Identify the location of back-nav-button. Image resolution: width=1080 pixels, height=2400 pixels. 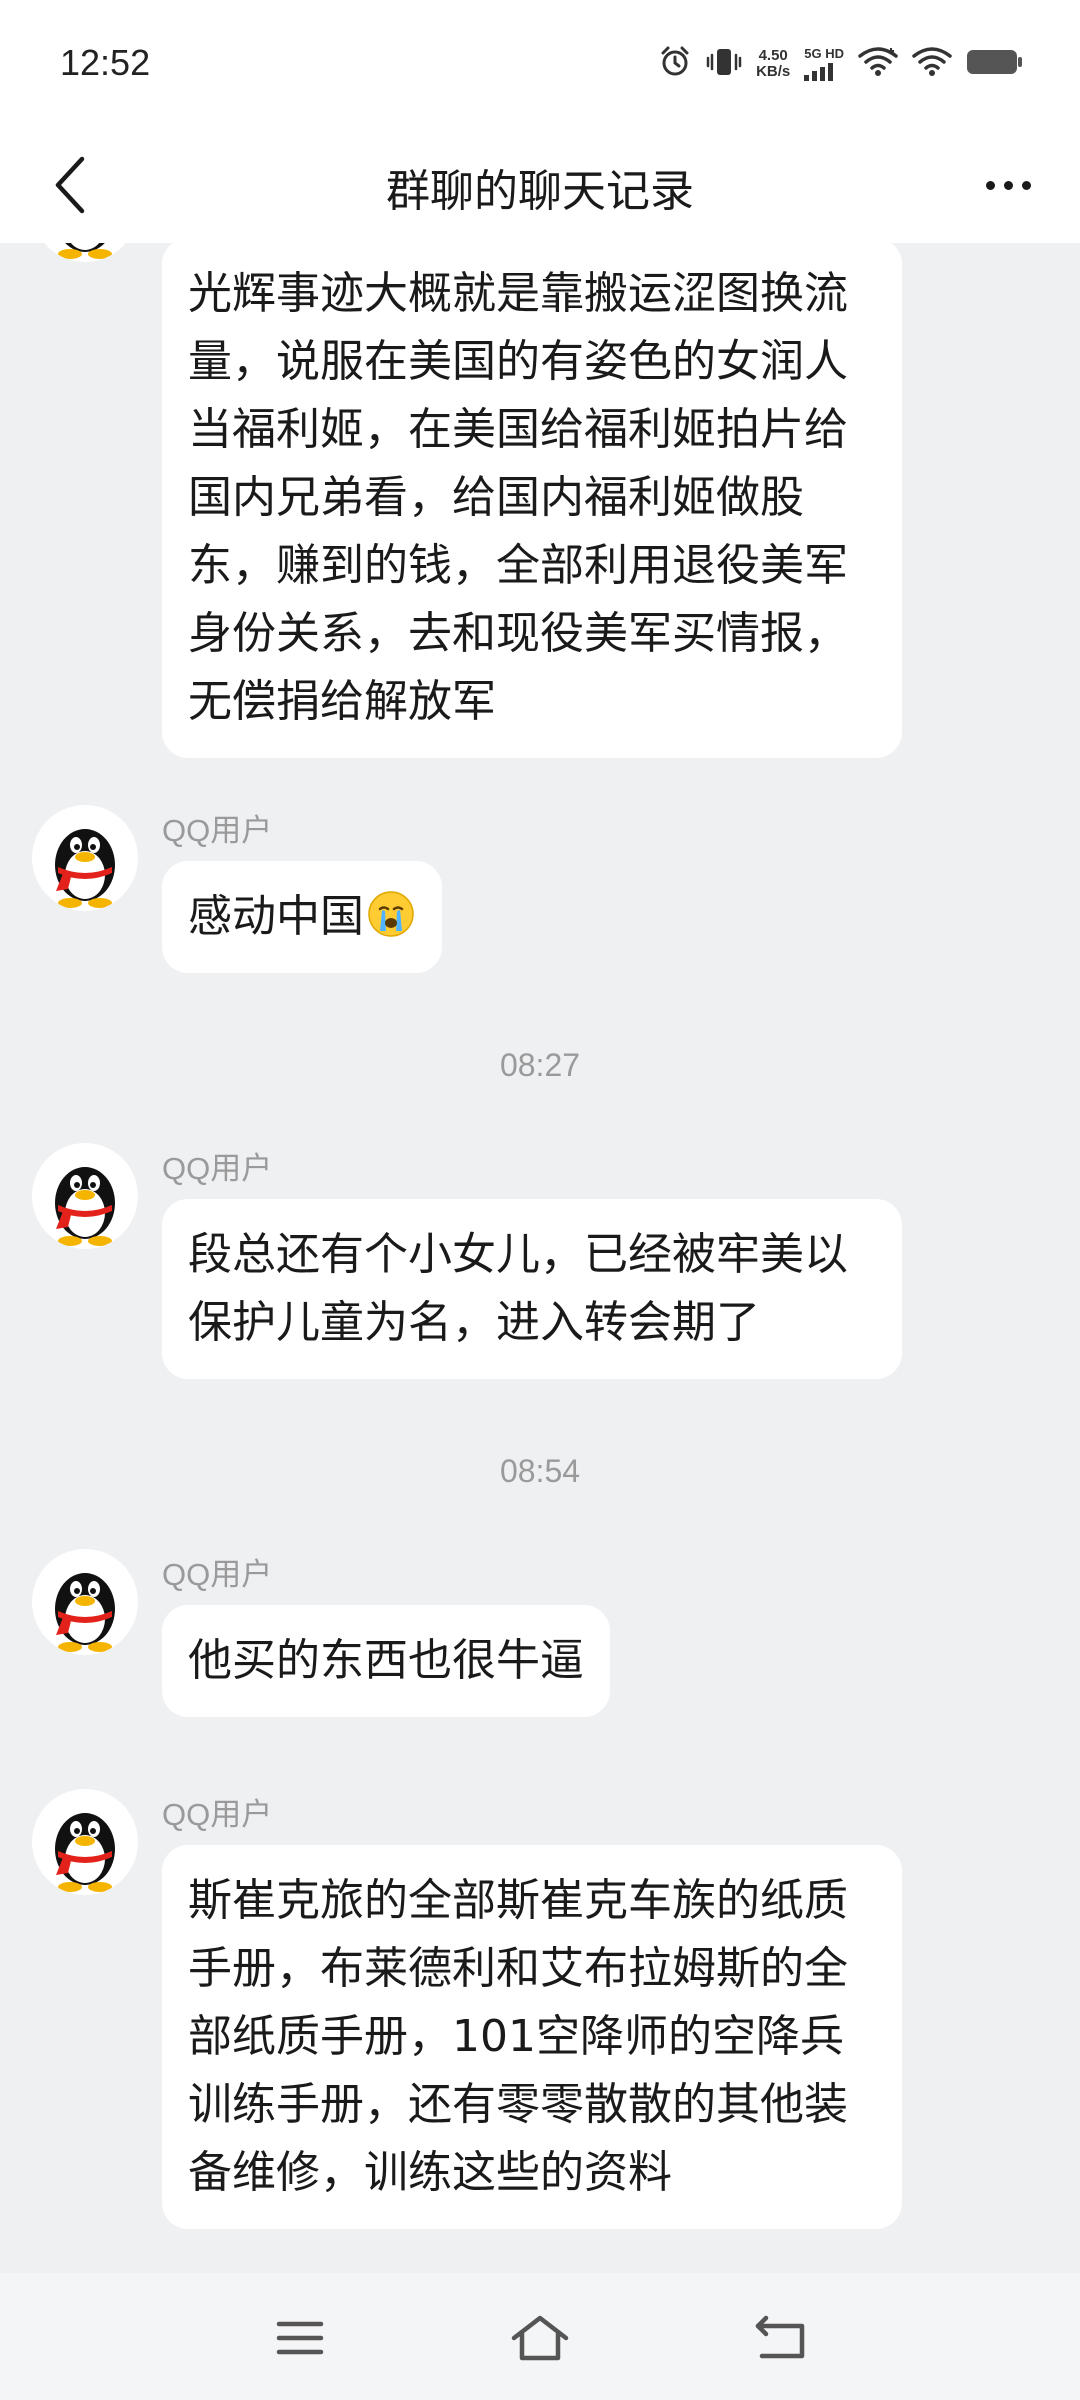
(780, 2338).